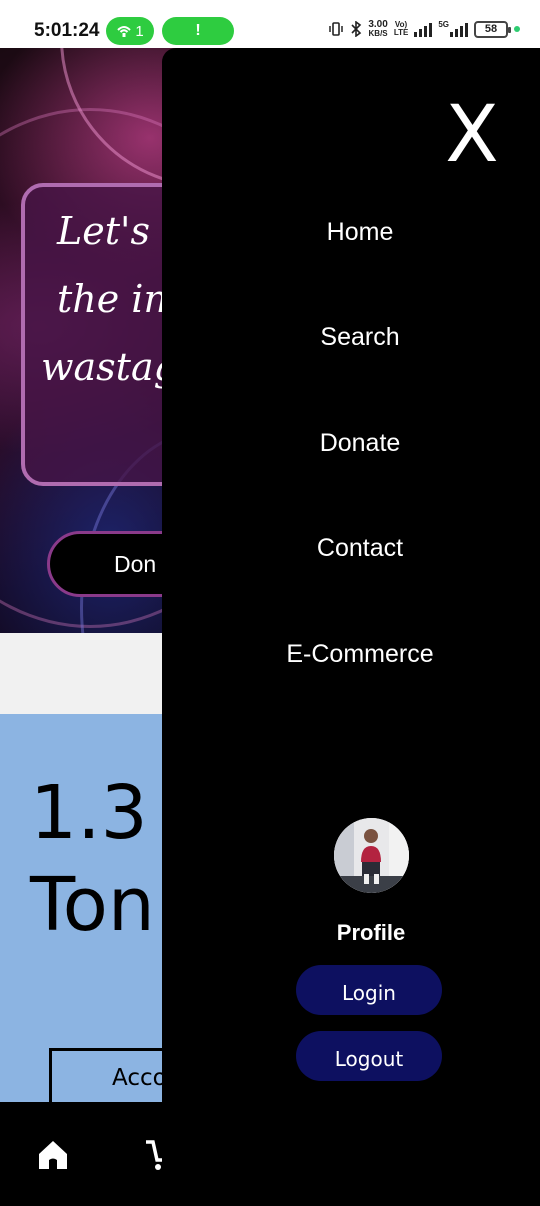 The width and height of the screenshot is (540, 1206). I want to click on profile-photo, so click(371, 855).